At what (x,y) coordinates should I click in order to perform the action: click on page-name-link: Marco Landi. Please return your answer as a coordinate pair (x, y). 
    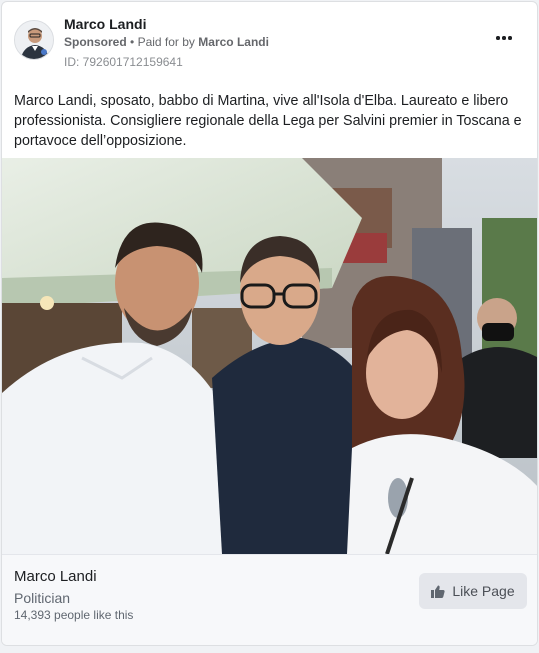
    Looking at the image, I should click on (105, 24).